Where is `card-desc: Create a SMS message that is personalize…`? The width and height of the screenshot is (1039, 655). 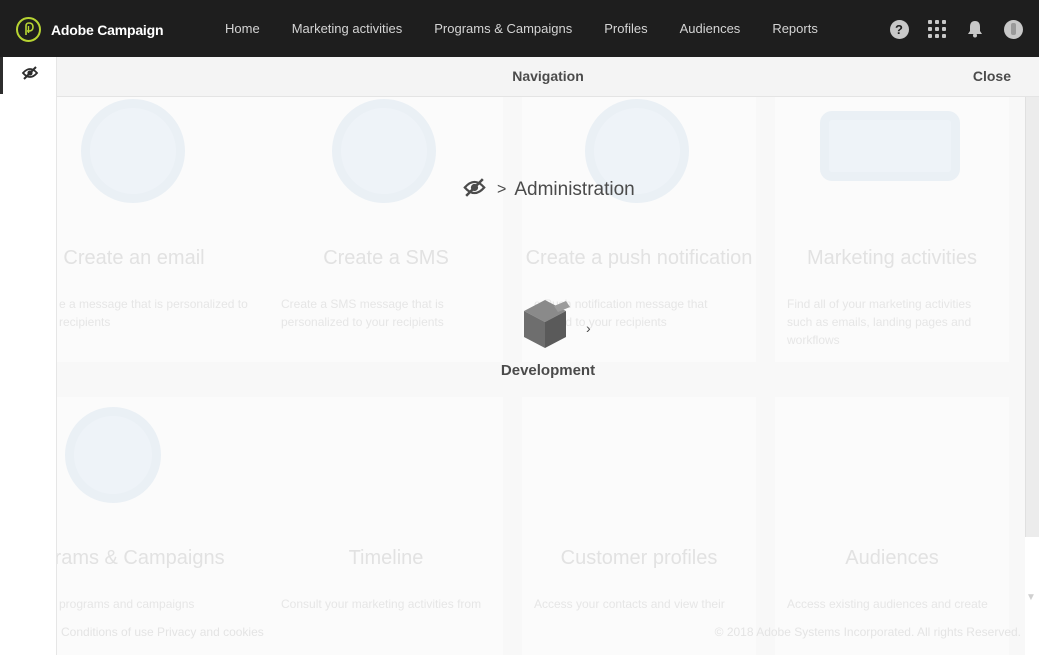 card-desc: Create a SMS message that is personalize… is located at coordinates (362, 313).